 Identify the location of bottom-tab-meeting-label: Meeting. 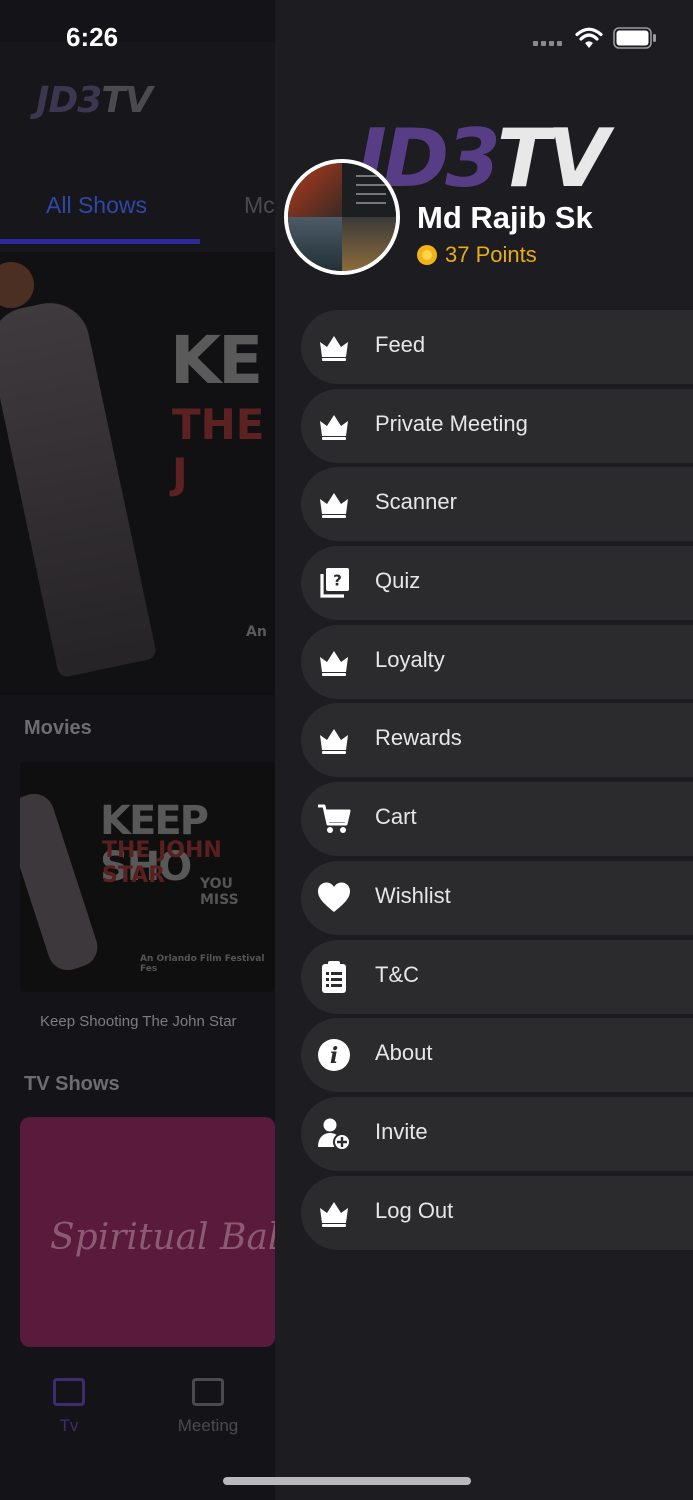
(208, 1425).